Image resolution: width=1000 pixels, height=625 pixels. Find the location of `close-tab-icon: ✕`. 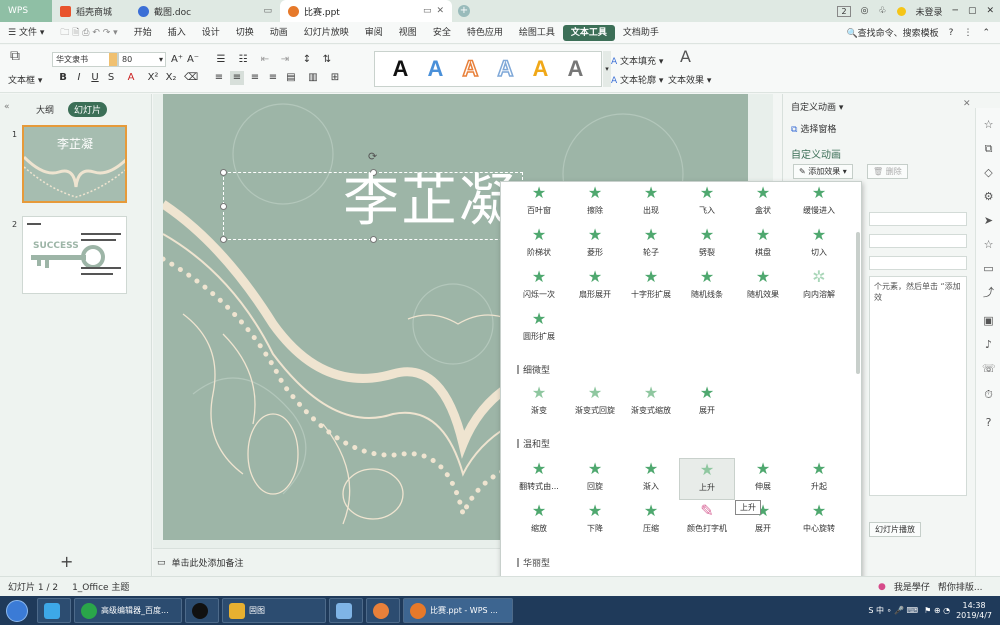

close-tab-icon: ✕ is located at coordinates (440, 11).